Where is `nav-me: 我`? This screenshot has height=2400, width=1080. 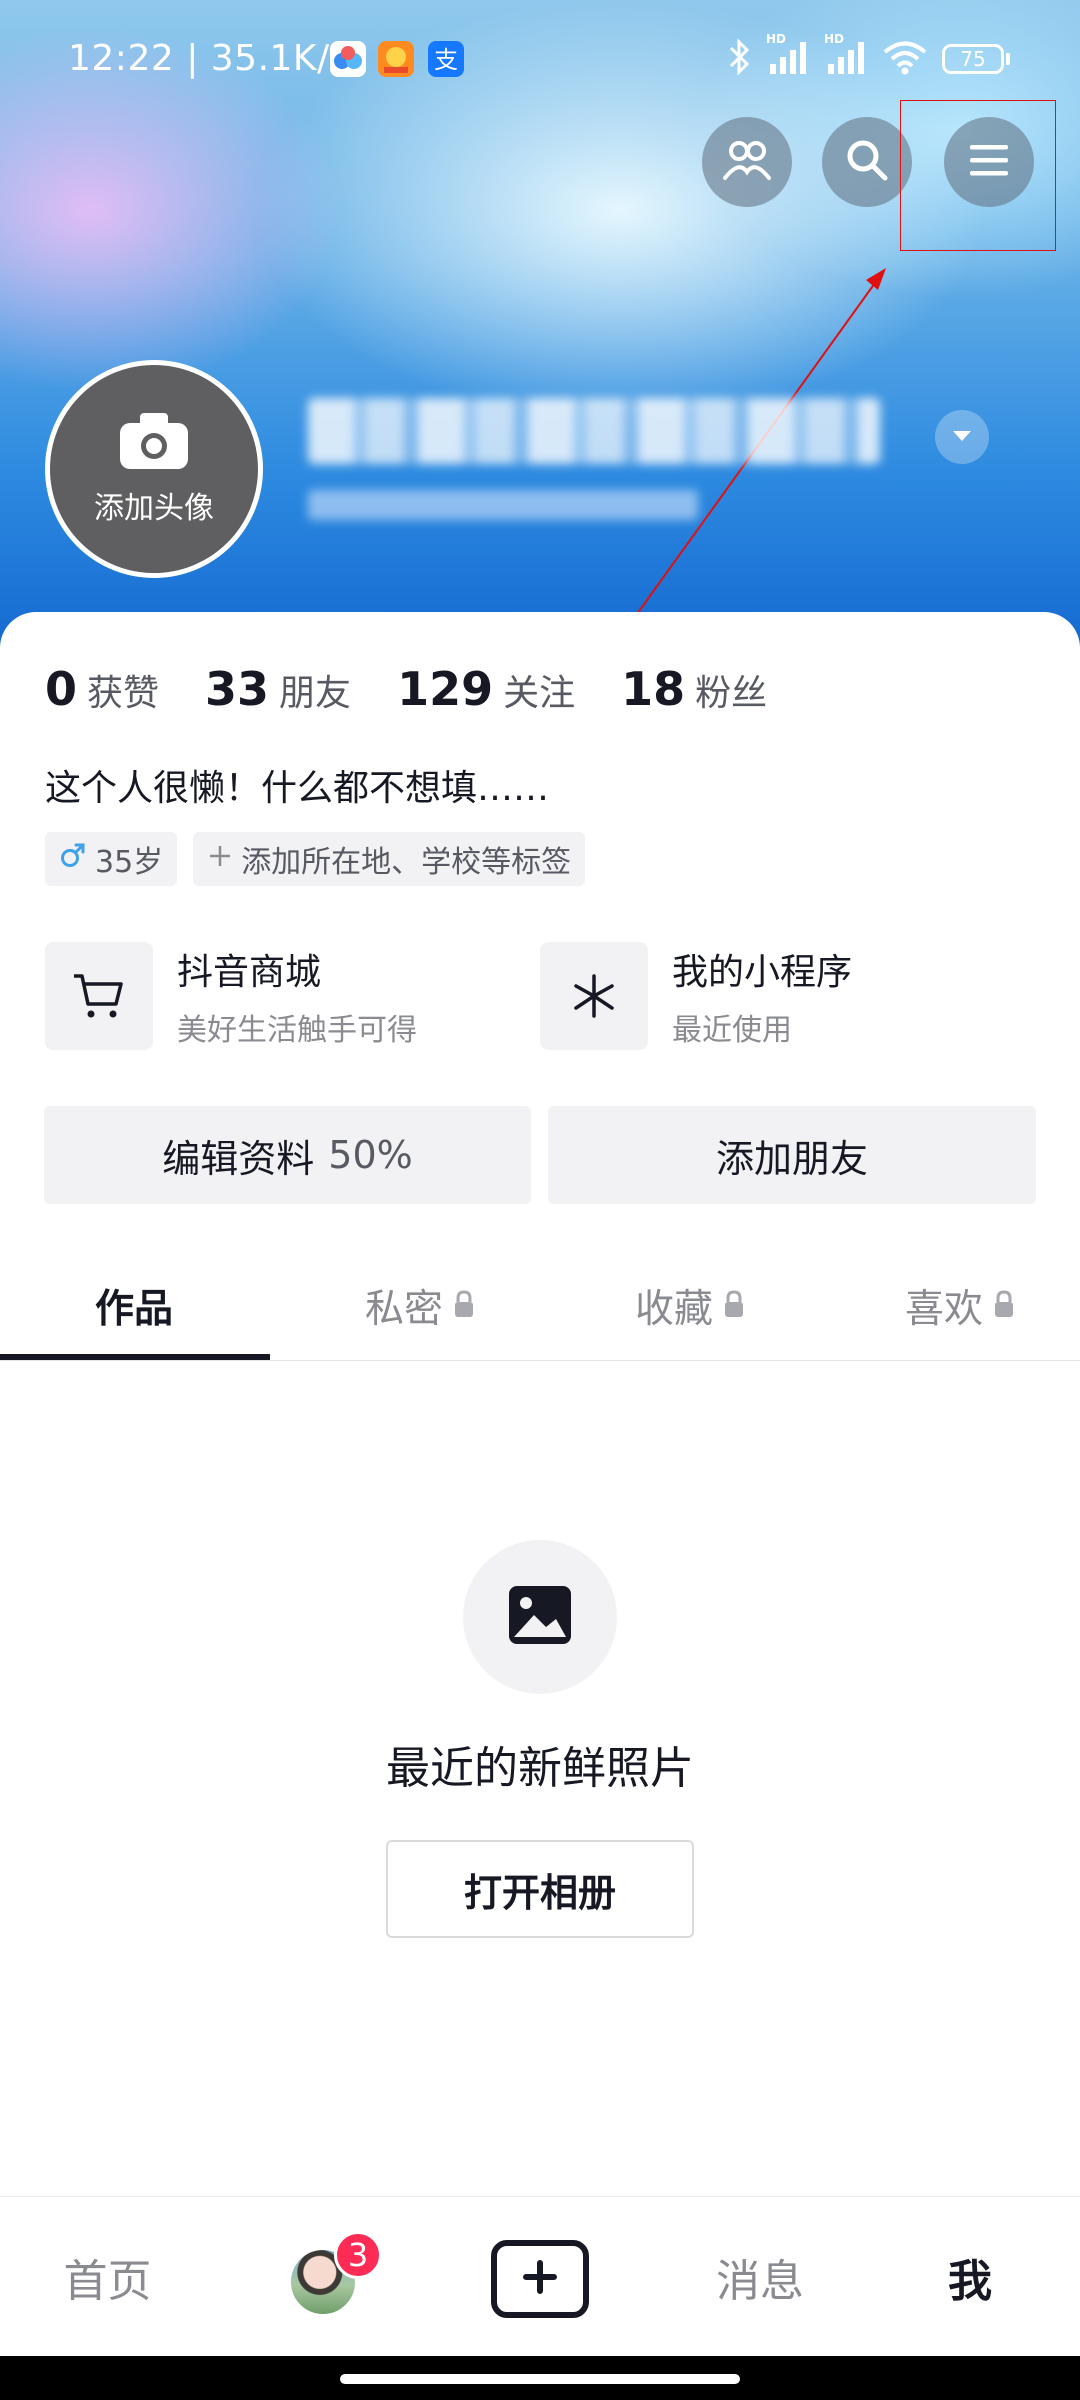
nav-me: 我 is located at coordinates (970, 2277).